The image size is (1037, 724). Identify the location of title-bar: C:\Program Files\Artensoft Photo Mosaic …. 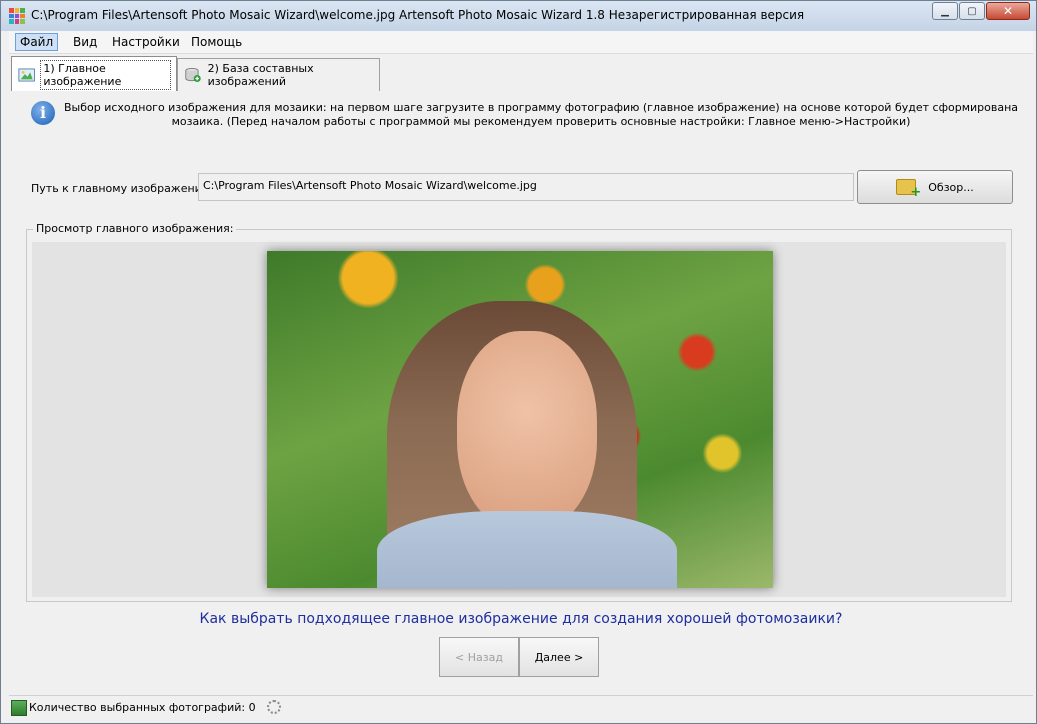
(518, 16).